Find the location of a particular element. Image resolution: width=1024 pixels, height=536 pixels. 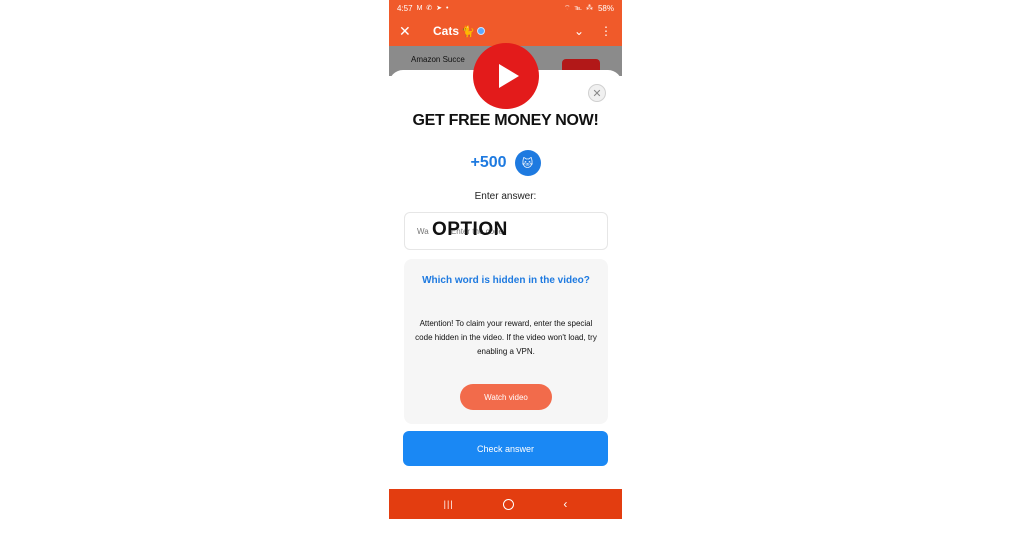

reward-amount: +500 is located at coordinates (488, 162).